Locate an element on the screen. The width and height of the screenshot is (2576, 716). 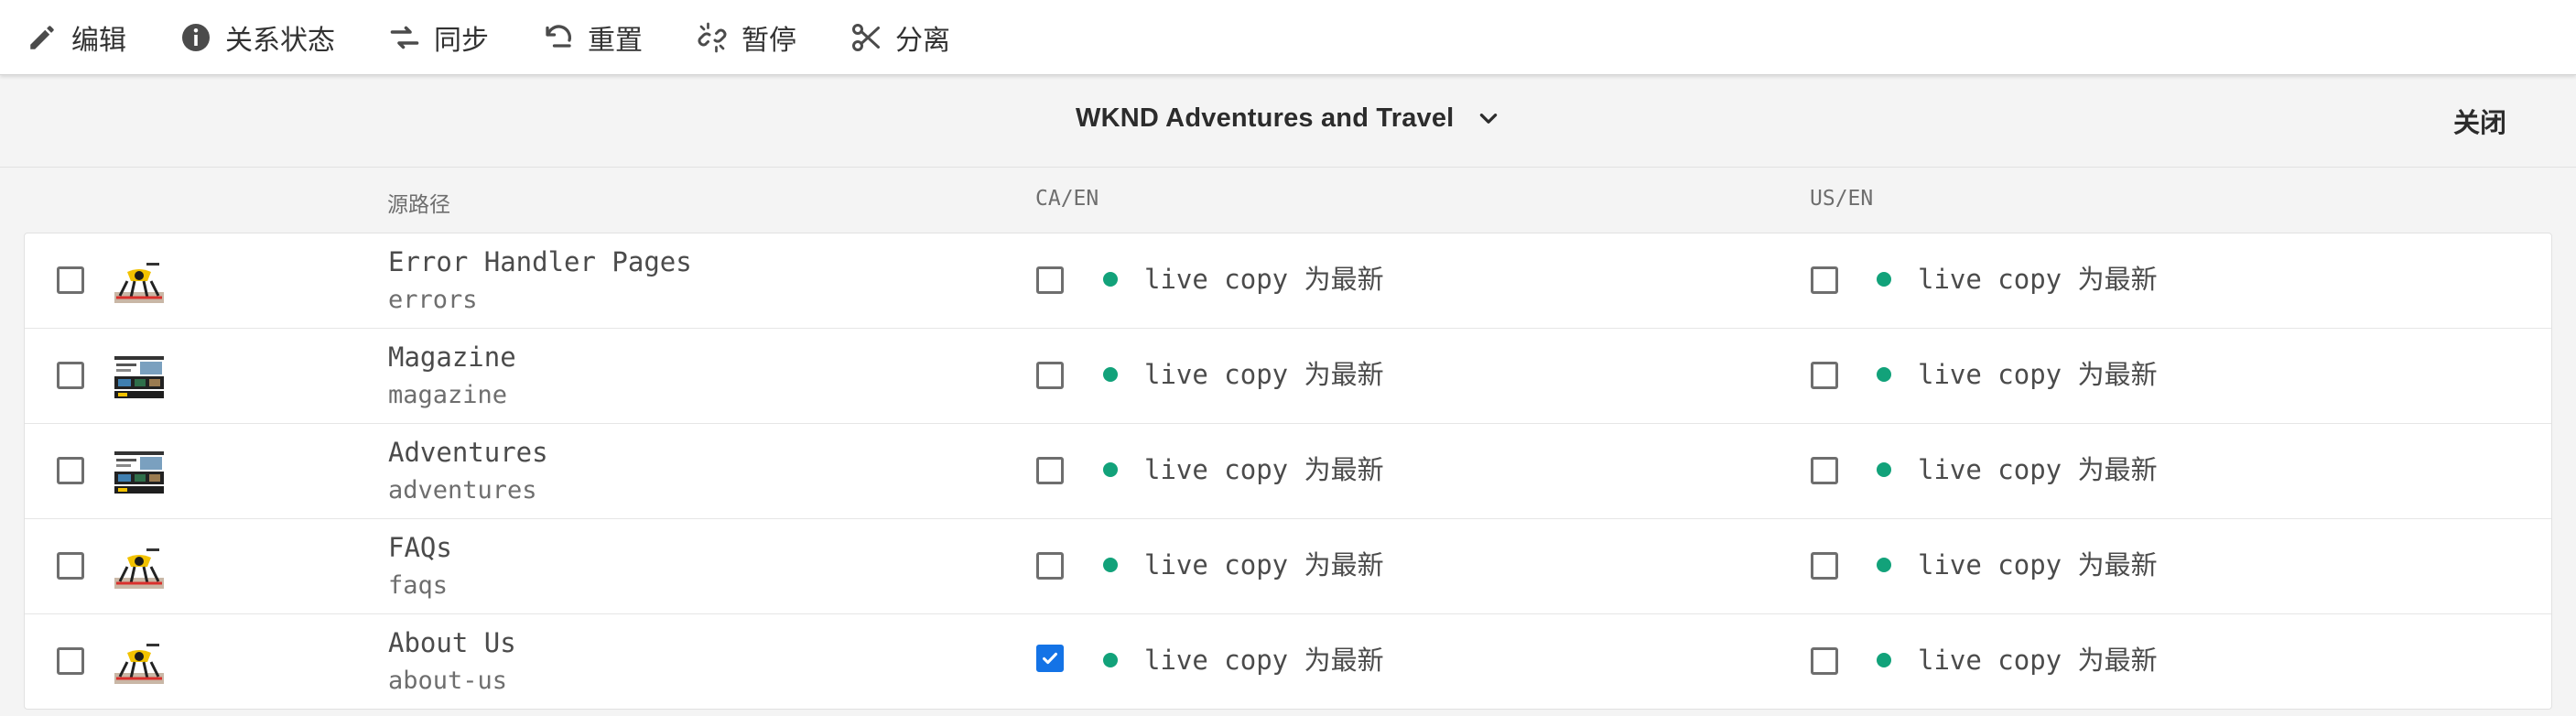
site-header: WKND Adventures and Travel 关闭 is located at coordinates (1288, 122).